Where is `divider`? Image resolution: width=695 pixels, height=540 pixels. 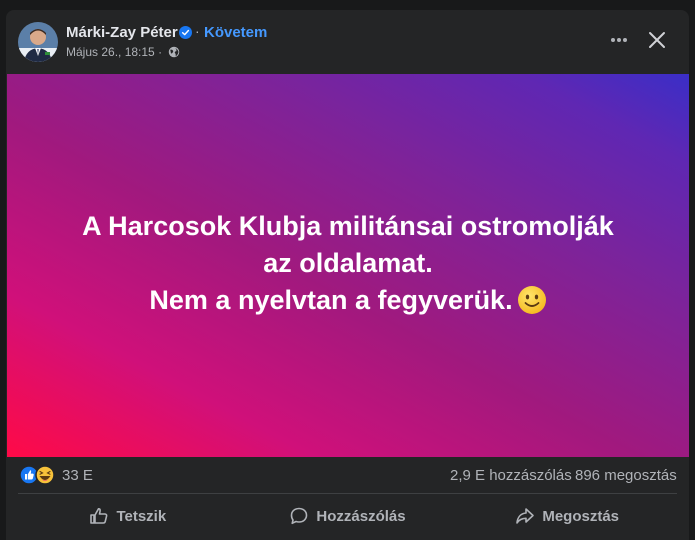
divider is located at coordinates (347, 493).